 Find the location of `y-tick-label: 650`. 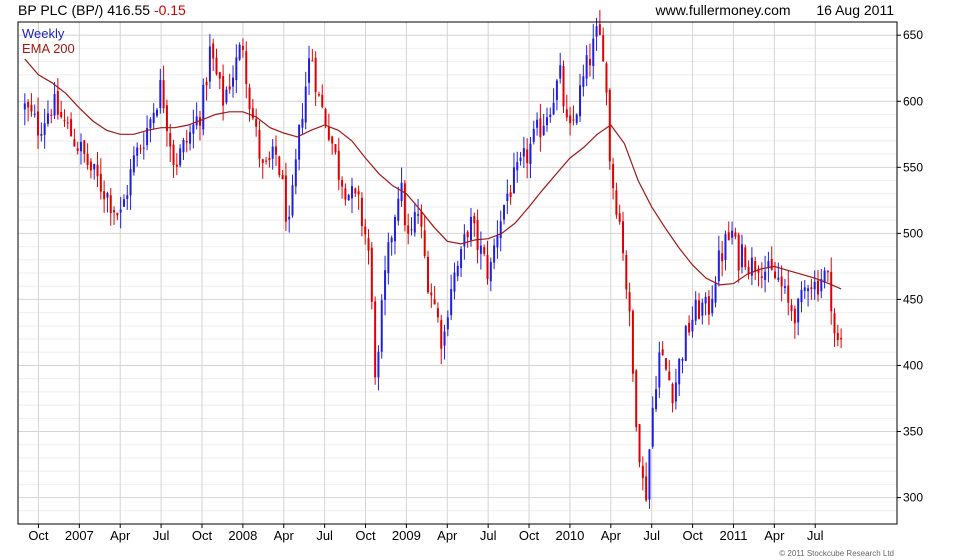

y-tick-label: 650 is located at coordinates (913, 35).